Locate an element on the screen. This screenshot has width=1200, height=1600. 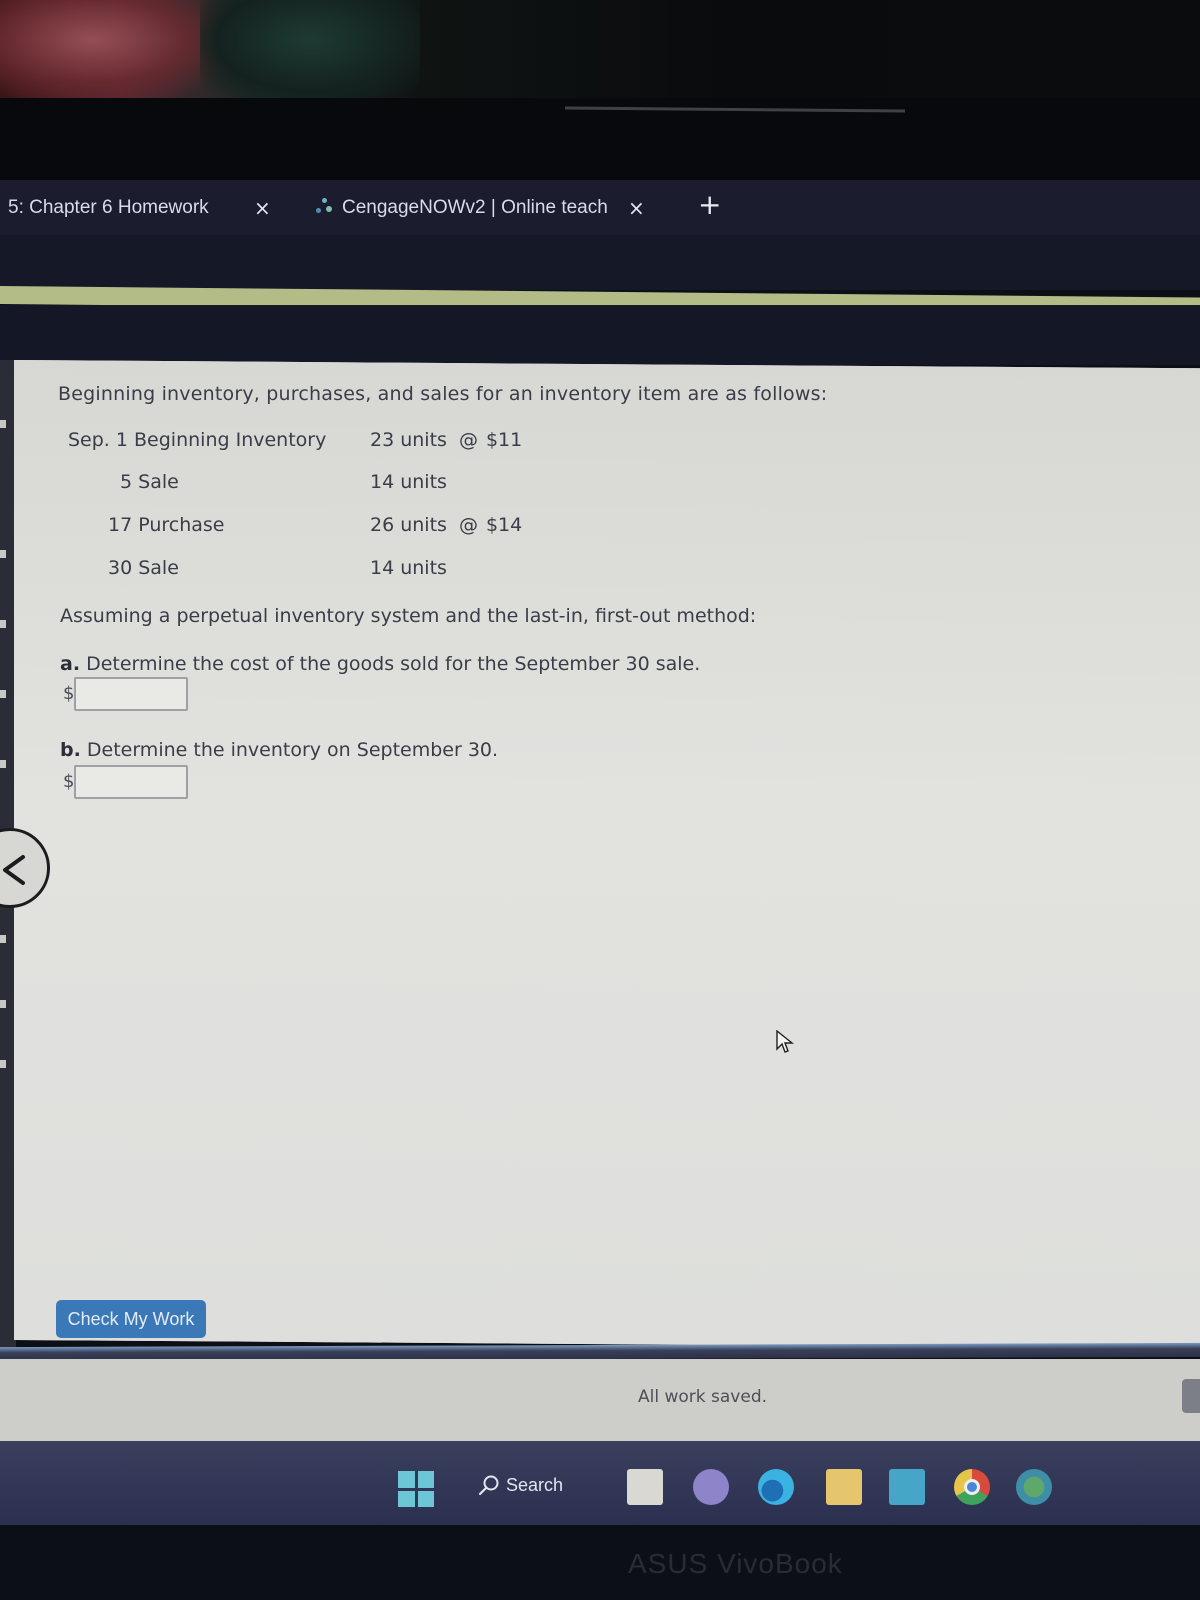
unit-price: $11 is located at coordinates (504, 440).